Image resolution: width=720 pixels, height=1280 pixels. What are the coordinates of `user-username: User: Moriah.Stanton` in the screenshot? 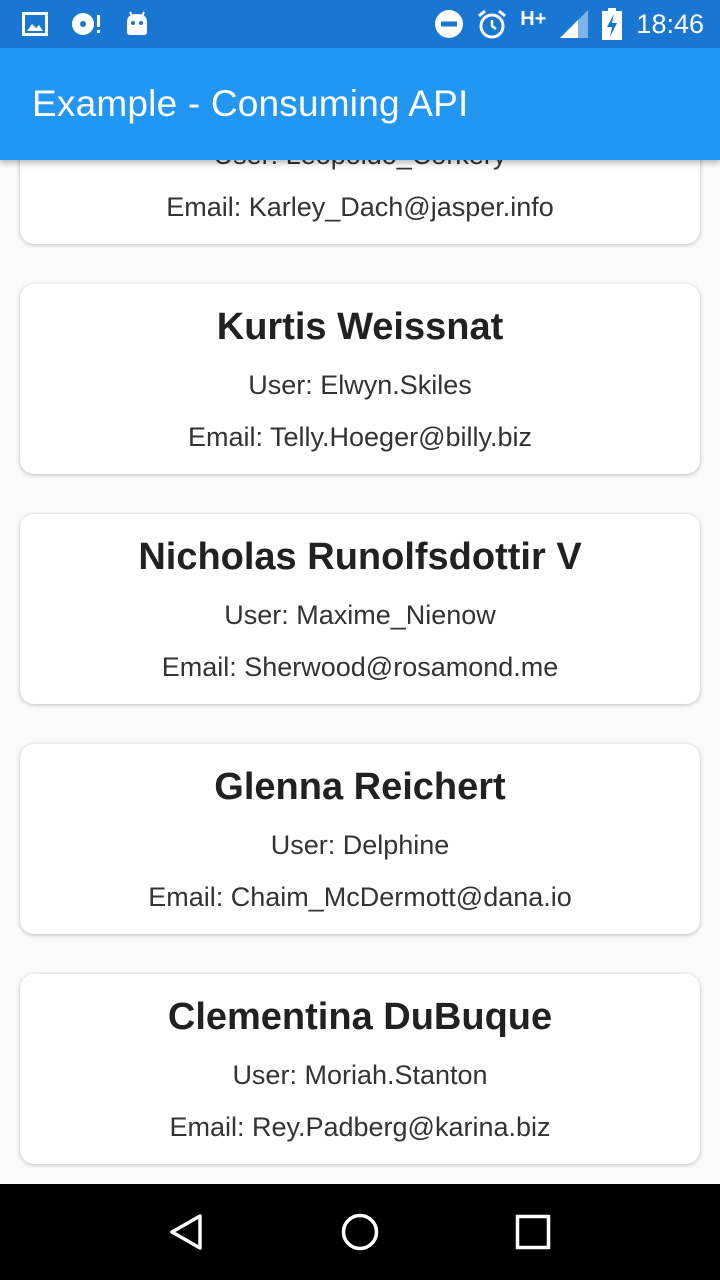 It's located at (360, 1075).